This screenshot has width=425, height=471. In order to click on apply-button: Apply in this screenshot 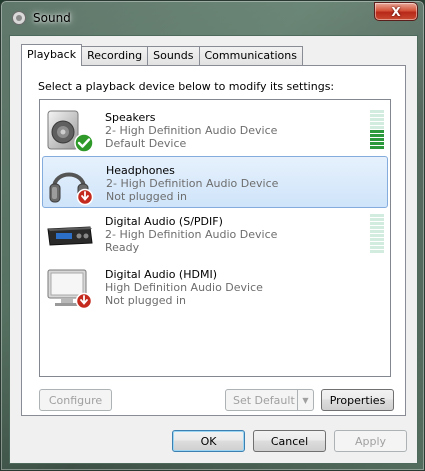, I will do `click(370, 441)`.